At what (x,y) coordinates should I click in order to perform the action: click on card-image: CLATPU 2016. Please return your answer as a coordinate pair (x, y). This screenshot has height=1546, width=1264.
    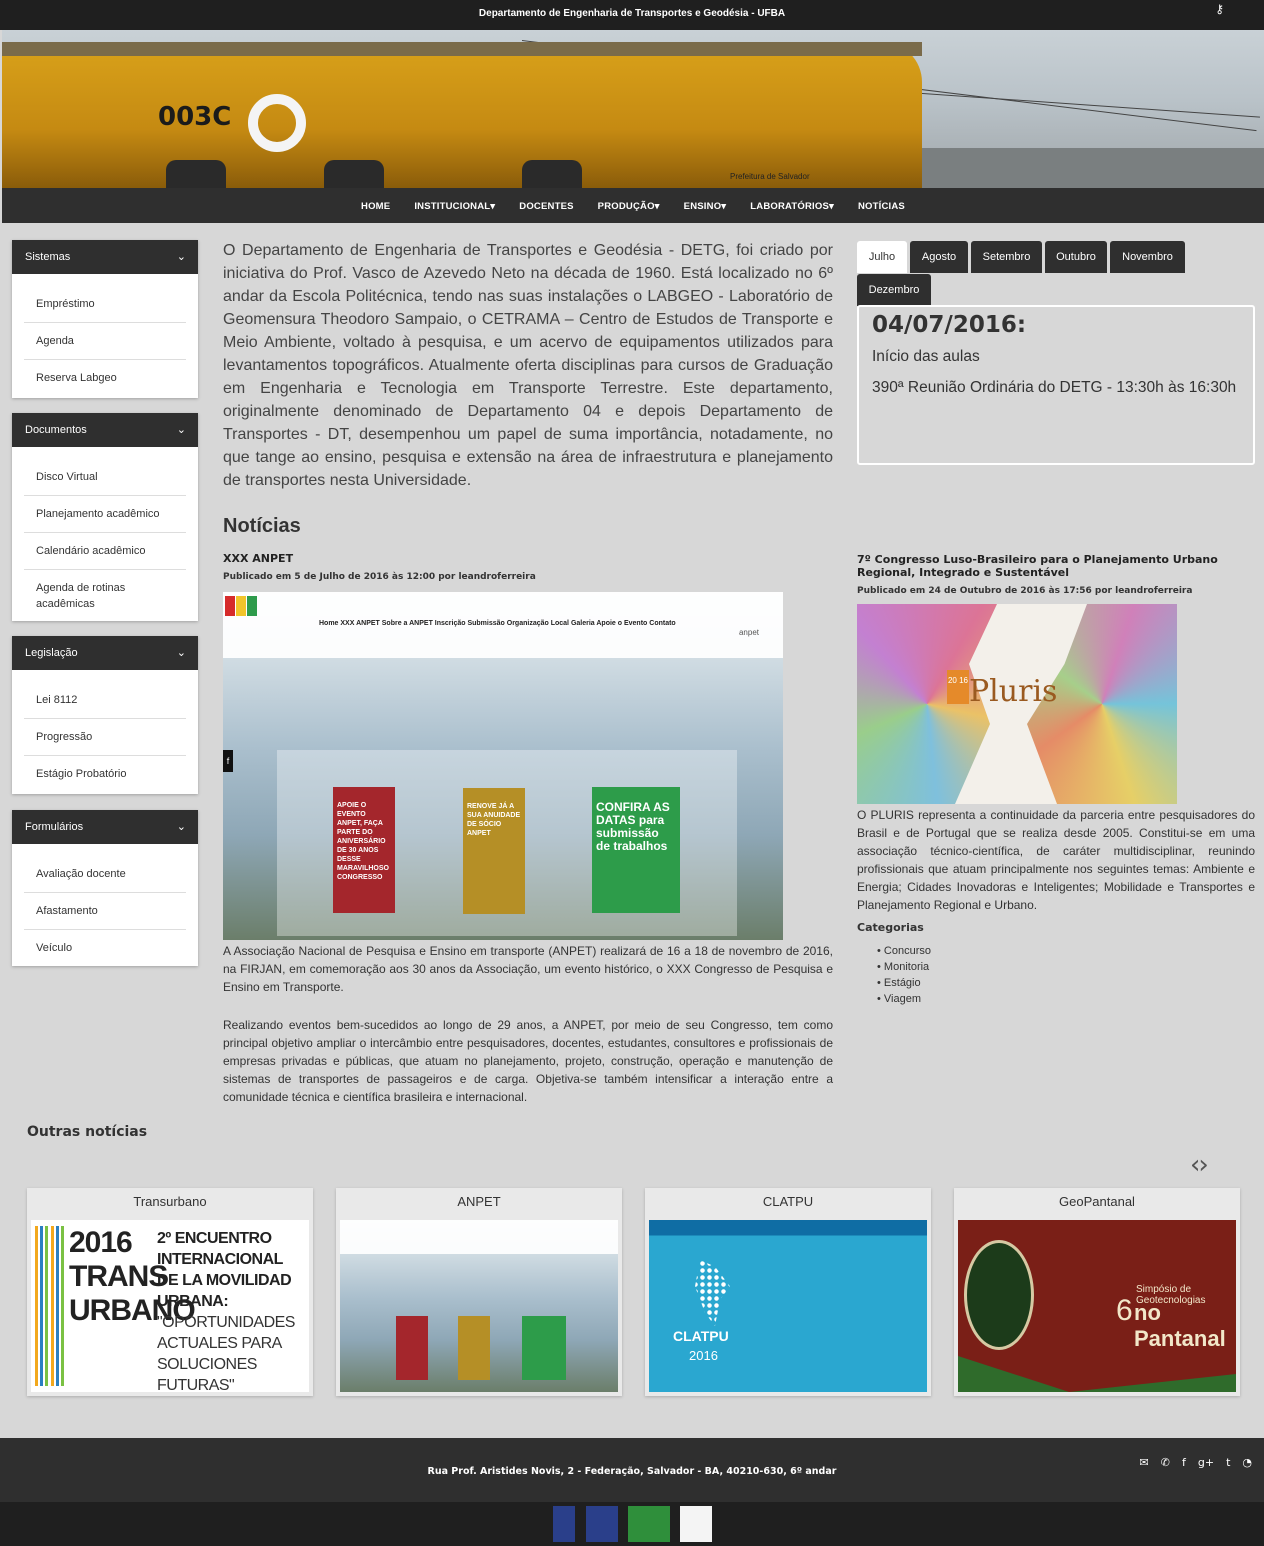
    Looking at the image, I should click on (788, 1306).